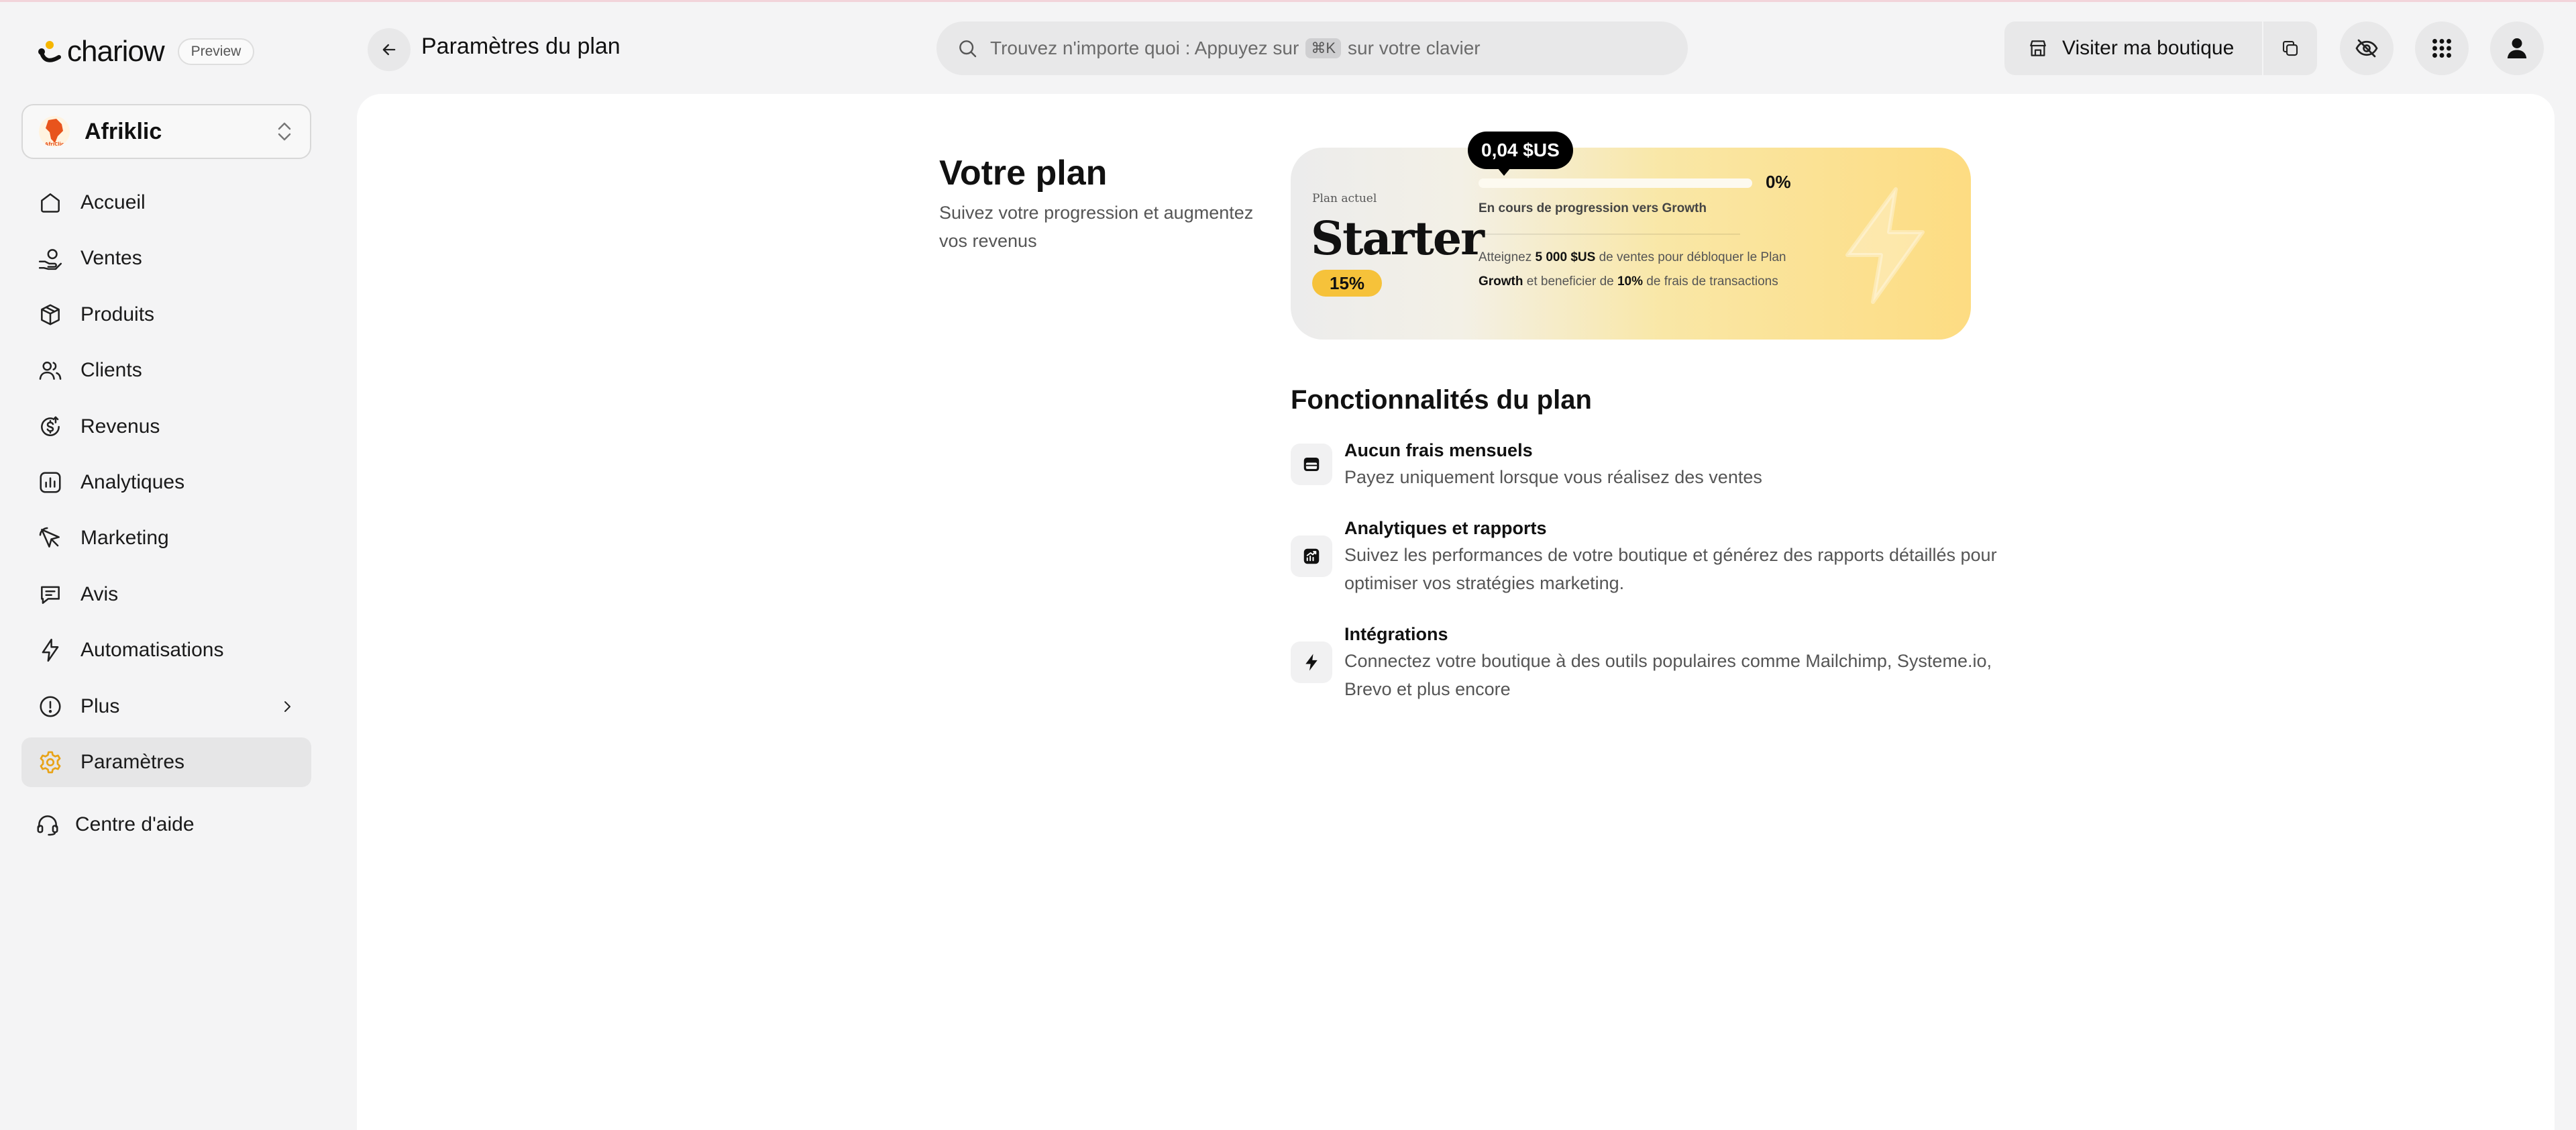 This screenshot has height=1130, width=2576. What do you see at coordinates (49, 51) in the screenshot?
I see `chariow-logo-icon` at bounding box center [49, 51].